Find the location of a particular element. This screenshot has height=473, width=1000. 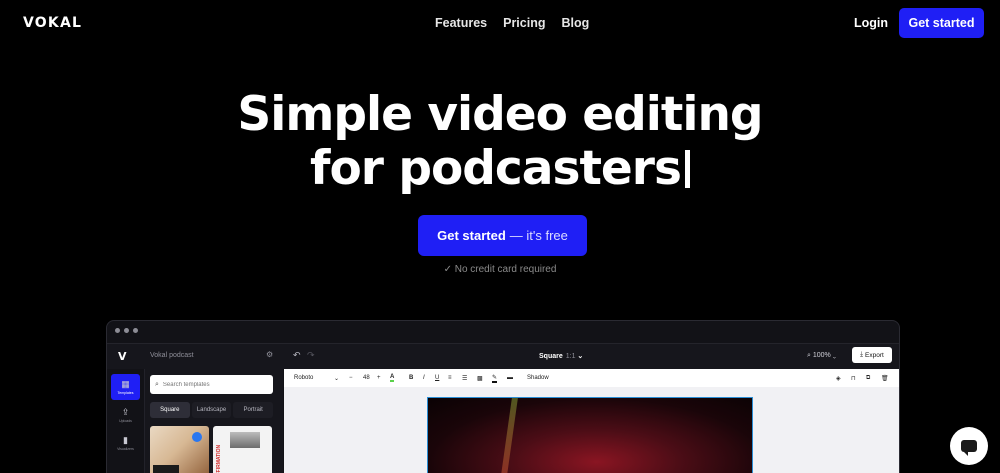

upload-icon: ⇪ is located at coordinates (125, 412).